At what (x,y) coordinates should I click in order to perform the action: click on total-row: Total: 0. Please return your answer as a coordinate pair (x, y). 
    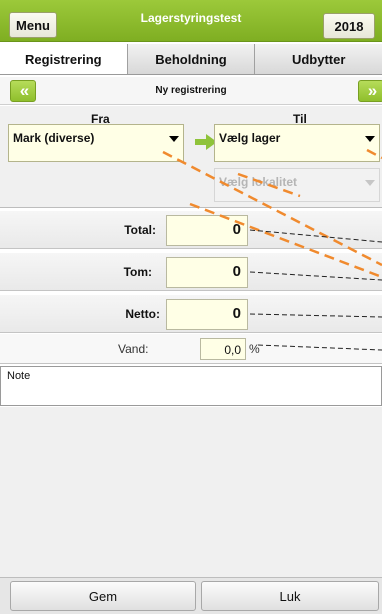
    Looking at the image, I should click on (191, 230).